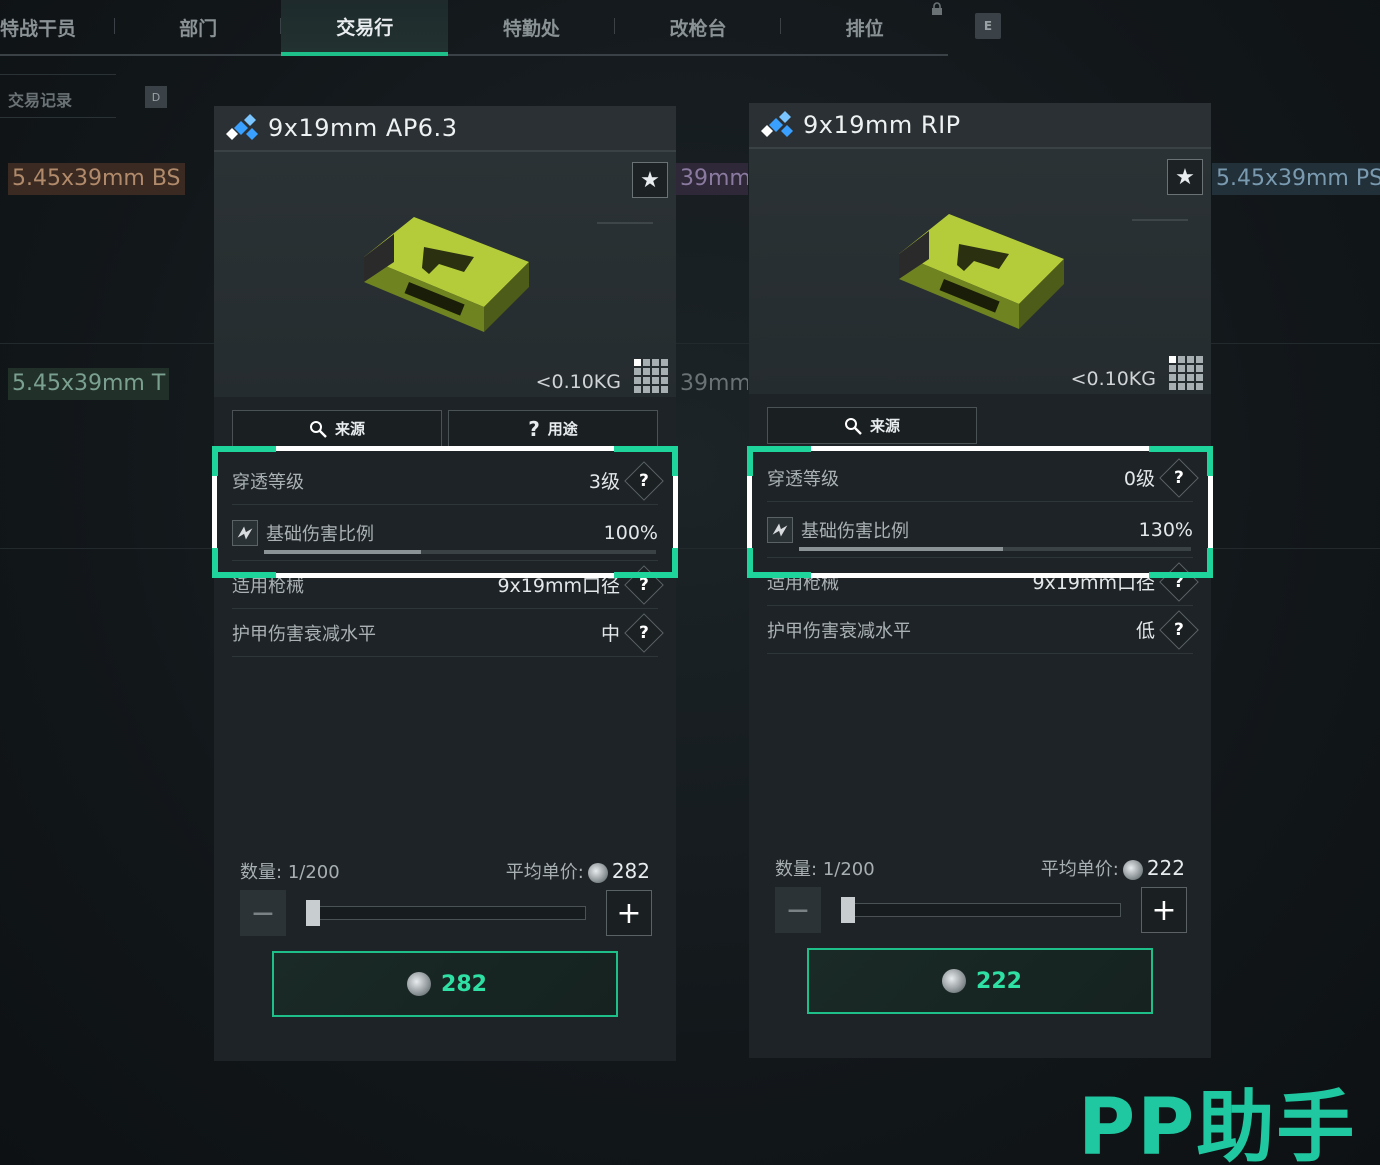  Describe the element at coordinates (980, 126) in the screenshot. I see `card-header: 9x19mm RIP` at that location.